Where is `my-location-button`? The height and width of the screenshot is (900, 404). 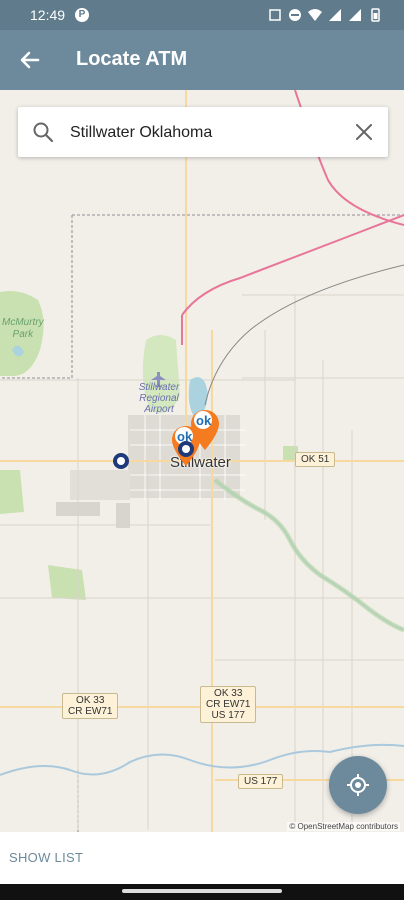 my-location-button is located at coordinates (358, 785).